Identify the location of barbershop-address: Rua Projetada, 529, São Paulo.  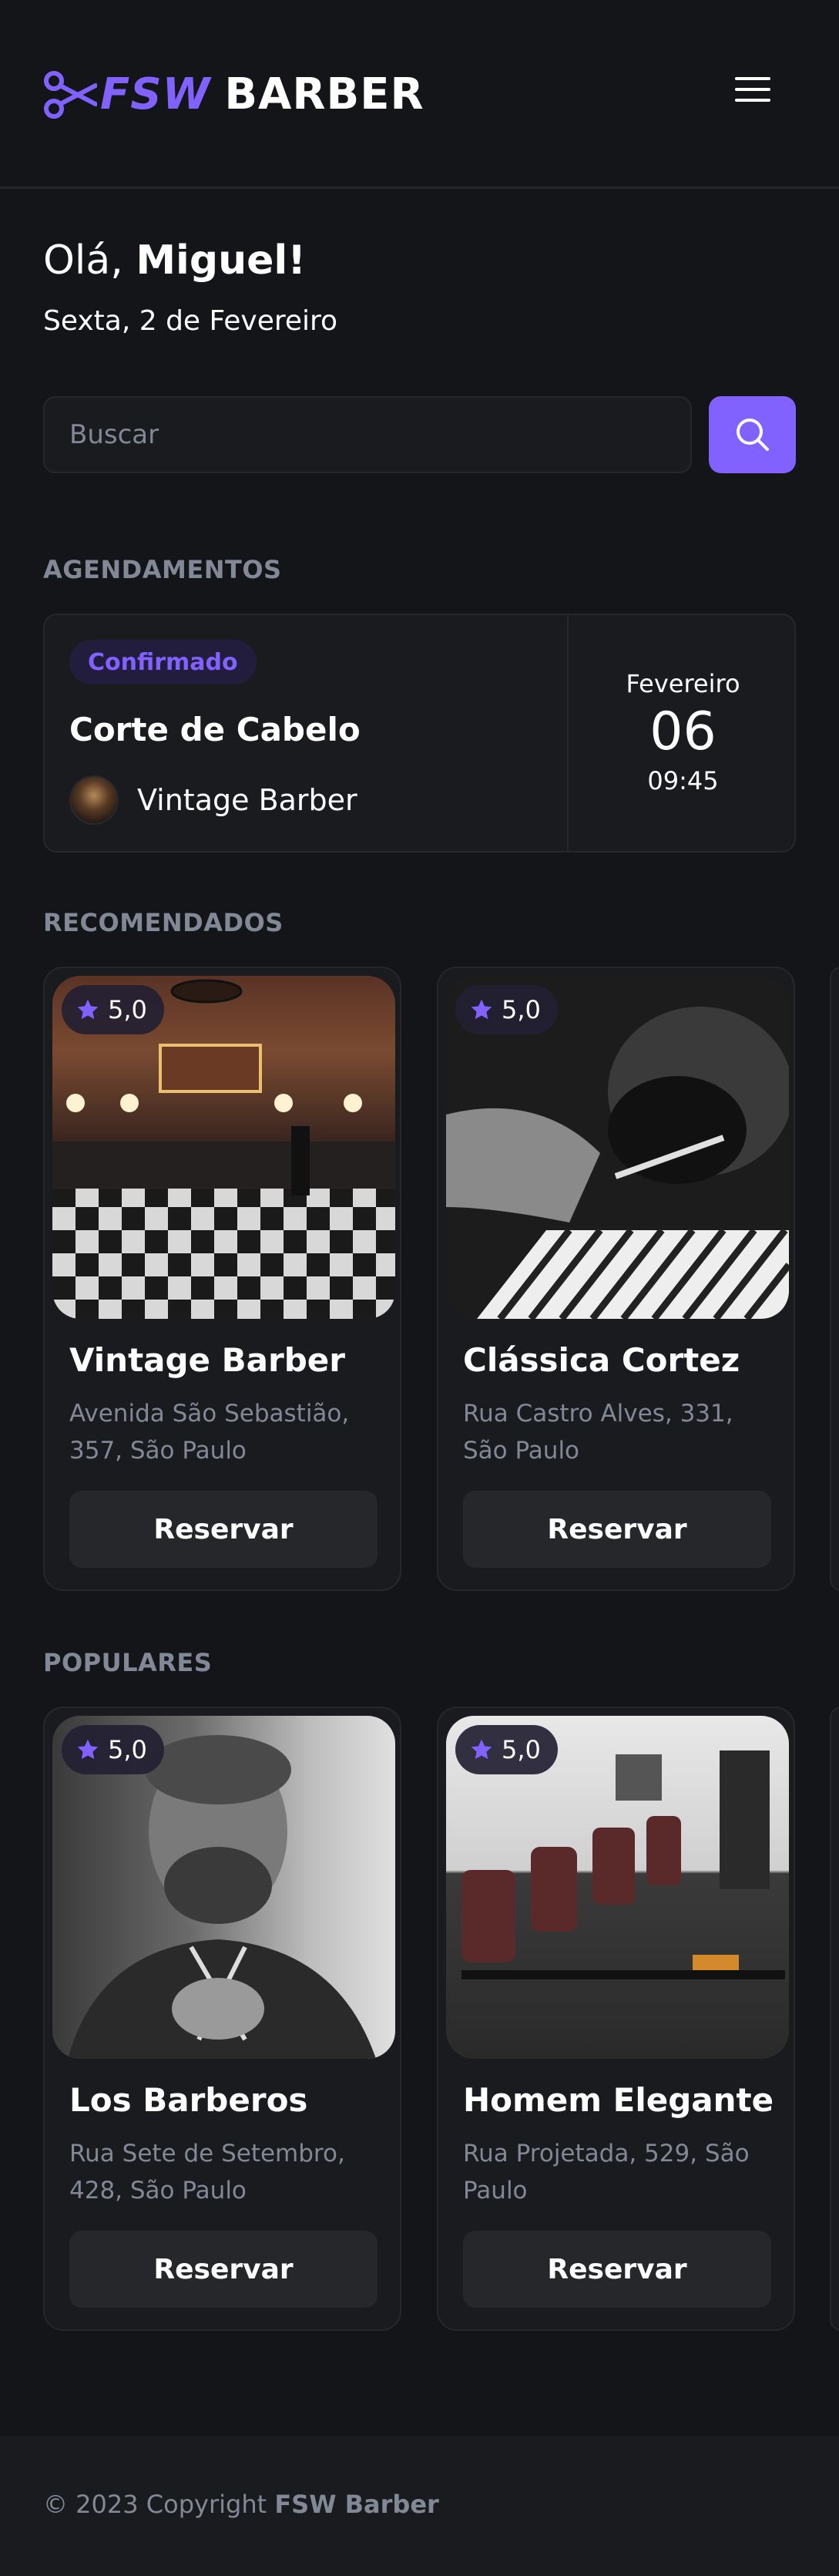
(606, 2172).